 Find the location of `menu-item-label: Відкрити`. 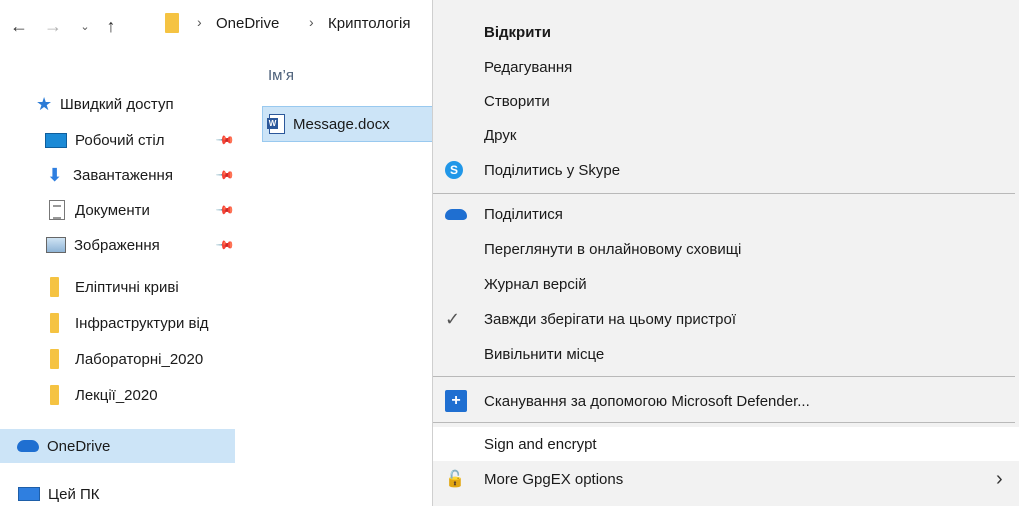

menu-item-label: Відкрити is located at coordinates (517, 32).